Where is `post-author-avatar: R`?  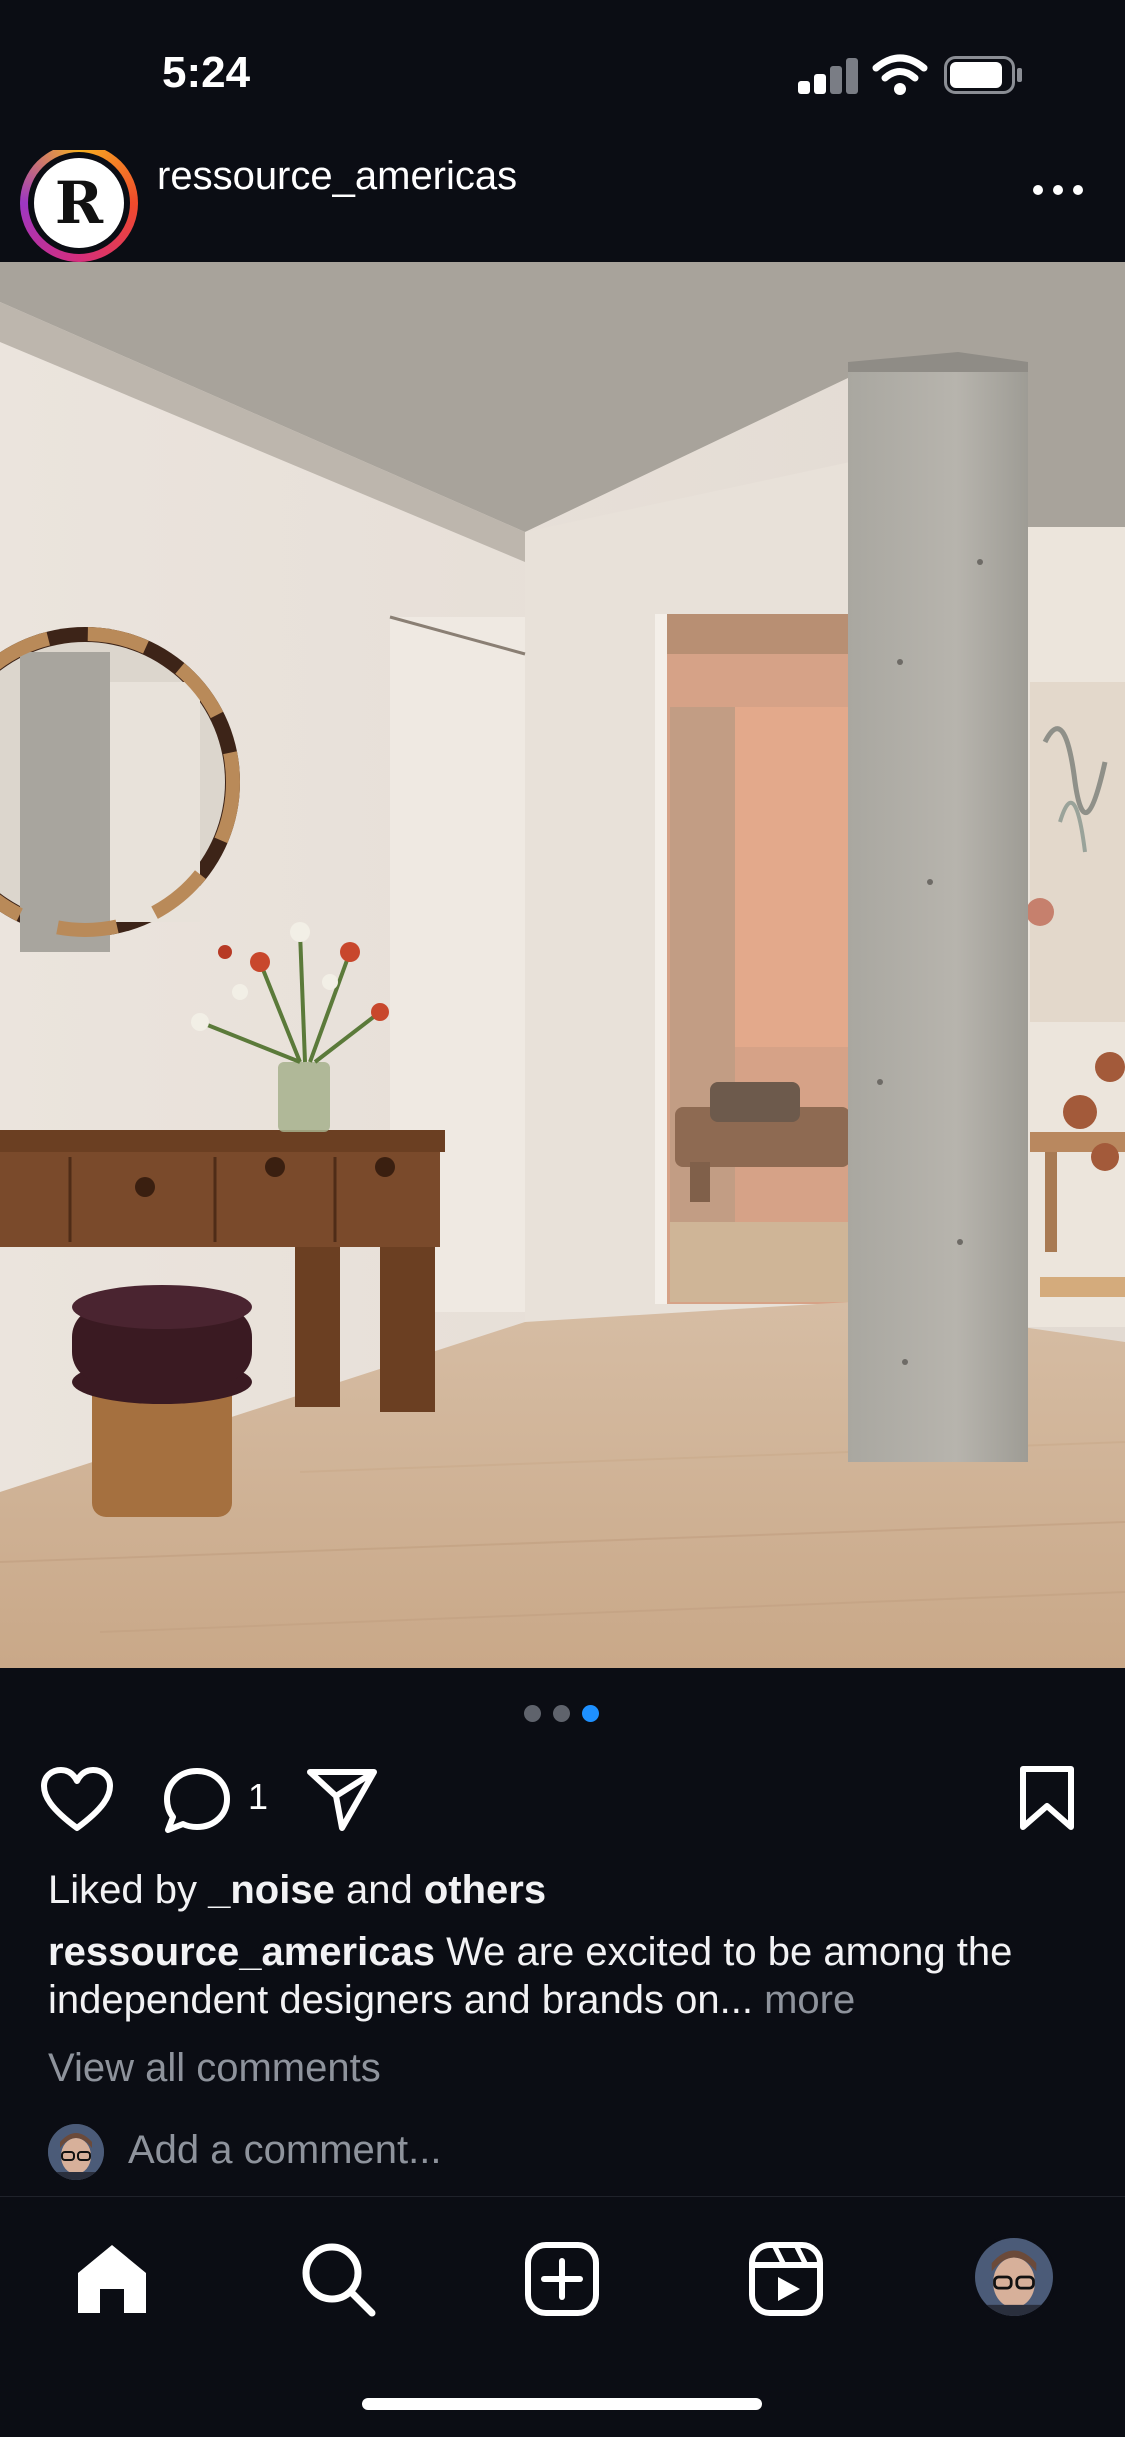
post-author-avatar: R is located at coordinates (79, 206).